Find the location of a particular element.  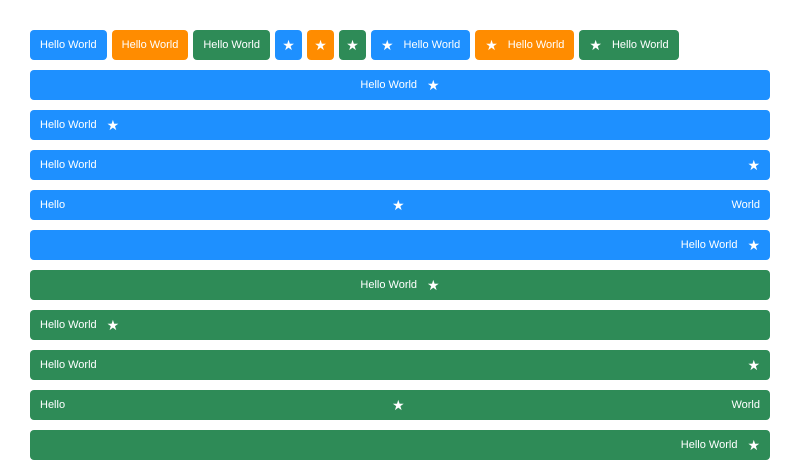

orange-star-icon-button: ★ is located at coordinates (320, 45).